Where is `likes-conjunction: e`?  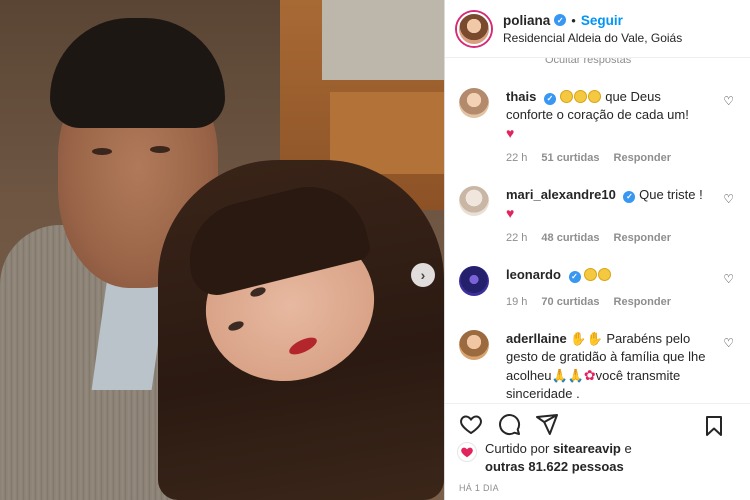
likes-conjunction: e is located at coordinates (628, 448).